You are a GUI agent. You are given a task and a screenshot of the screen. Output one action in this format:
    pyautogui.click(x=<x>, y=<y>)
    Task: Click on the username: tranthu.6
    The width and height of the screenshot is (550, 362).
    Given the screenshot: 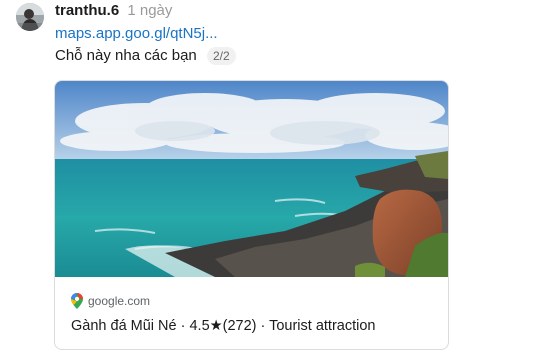 What is the action you would take?
    pyautogui.click(x=87, y=10)
    